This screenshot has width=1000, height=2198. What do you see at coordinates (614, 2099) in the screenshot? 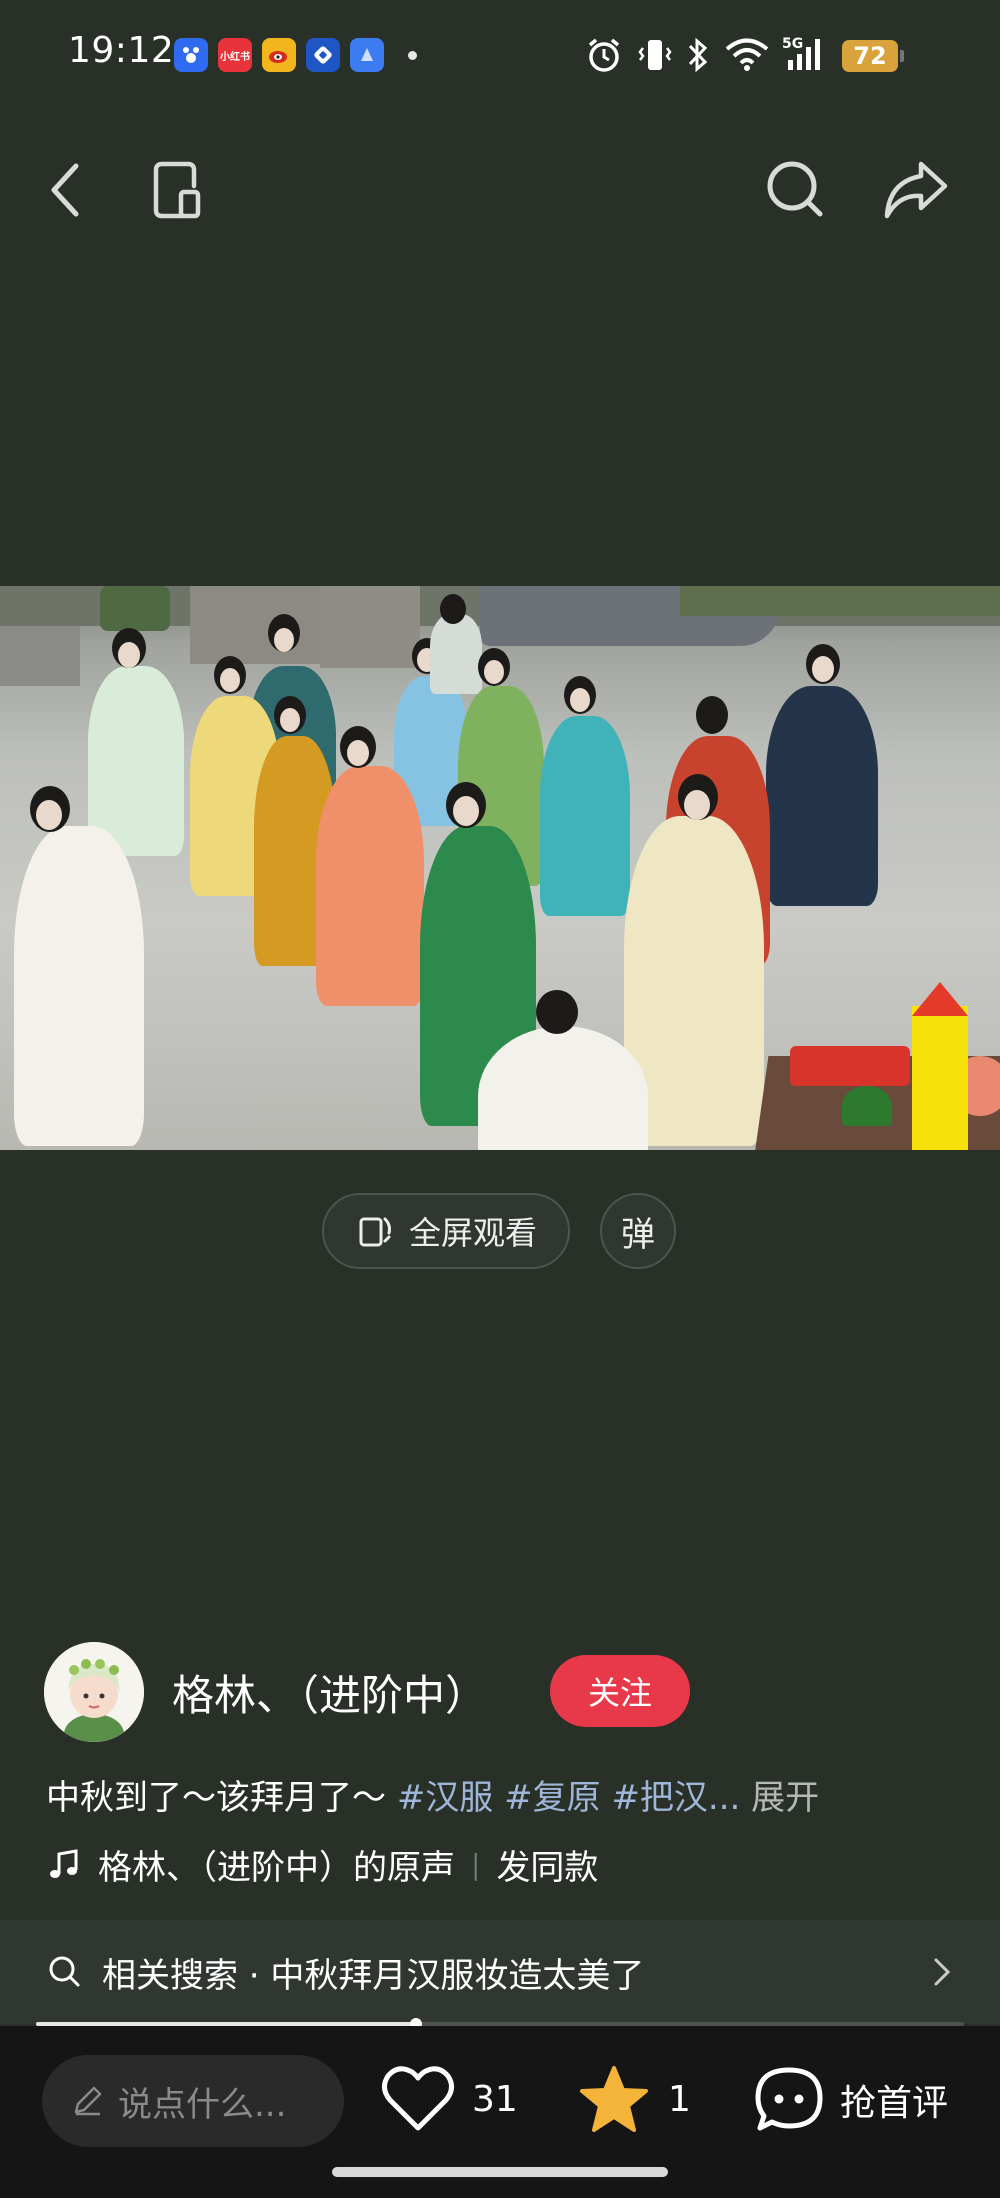
I see `star-icon` at bounding box center [614, 2099].